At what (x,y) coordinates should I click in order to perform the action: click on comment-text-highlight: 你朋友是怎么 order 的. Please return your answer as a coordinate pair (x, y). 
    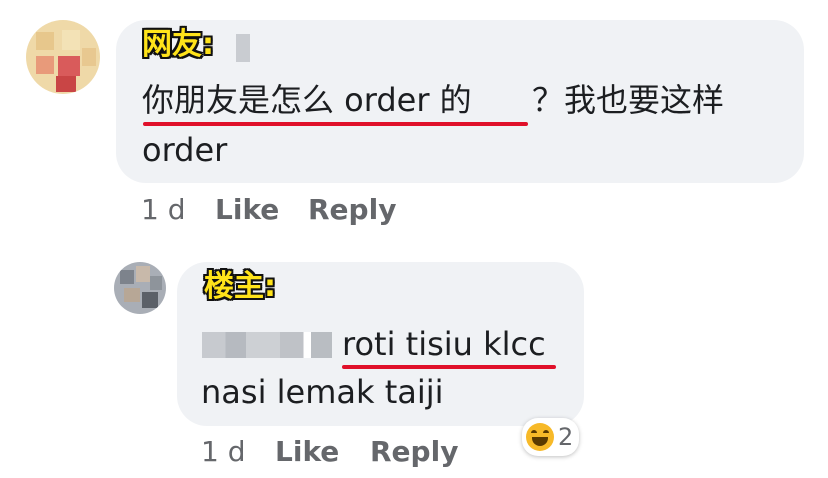
    Looking at the image, I should click on (307, 100).